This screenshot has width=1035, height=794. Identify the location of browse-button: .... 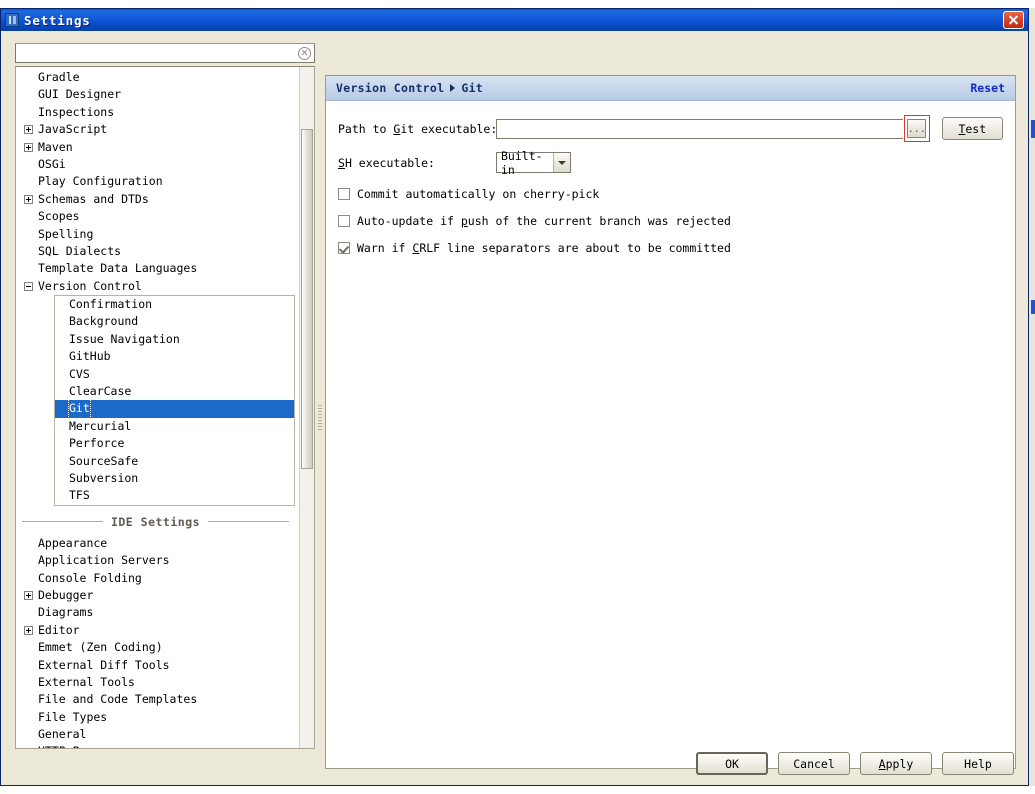
(917, 128).